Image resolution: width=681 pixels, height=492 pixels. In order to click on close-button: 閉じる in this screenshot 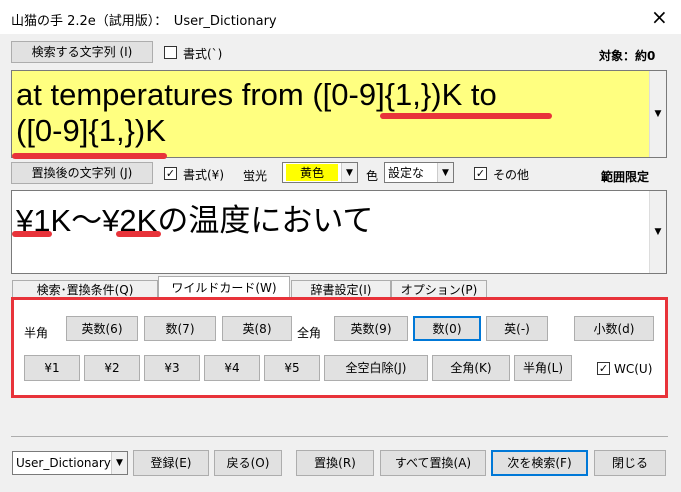, I will do `click(630, 463)`.